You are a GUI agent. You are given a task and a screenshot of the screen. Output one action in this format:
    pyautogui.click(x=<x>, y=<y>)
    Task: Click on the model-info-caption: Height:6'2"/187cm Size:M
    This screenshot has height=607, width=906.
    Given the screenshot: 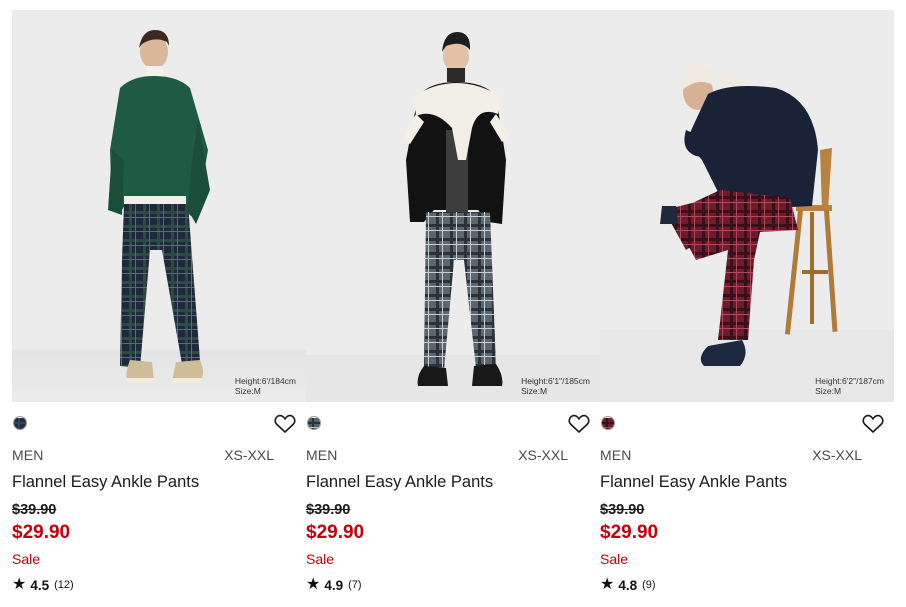 What is the action you would take?
    pyautogui.click(x=849, y=386)
    